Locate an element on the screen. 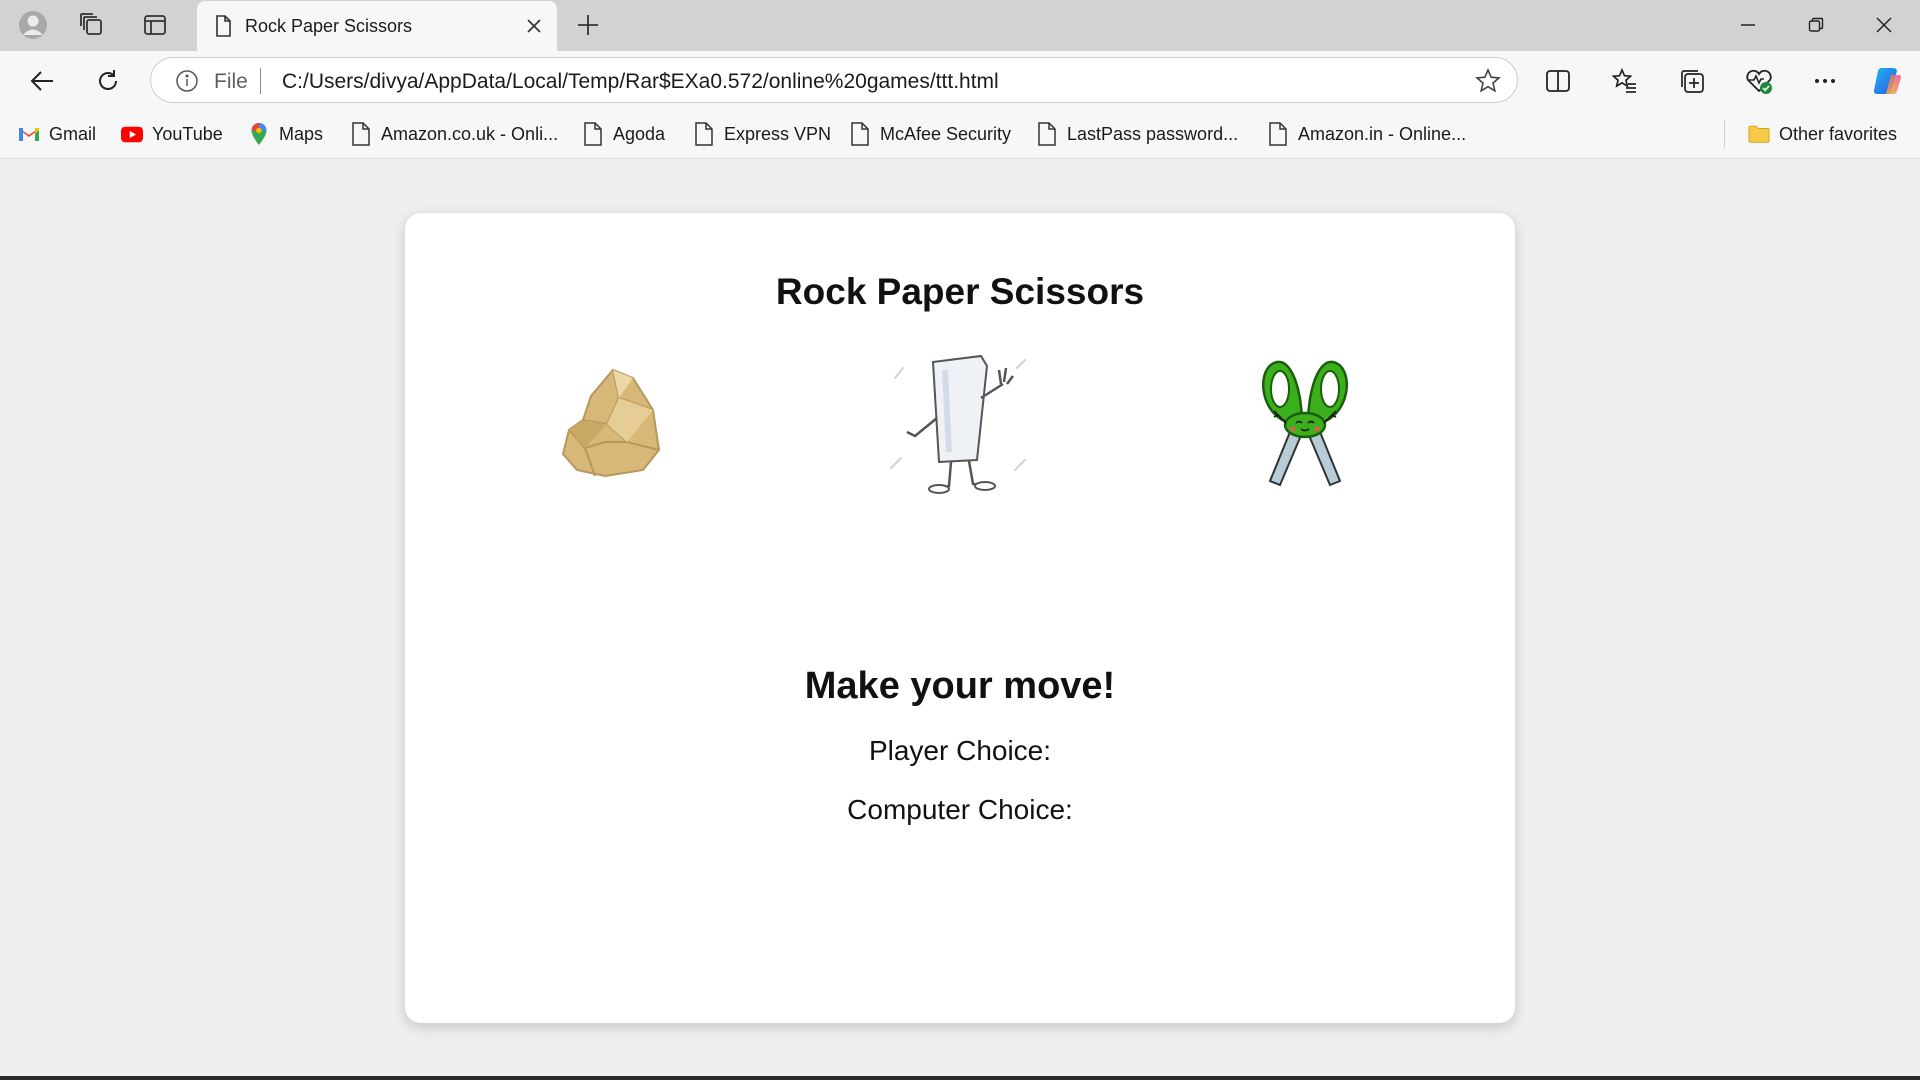 This screenshot has height=1080, width=1920. favorite-maps: Maps is located at coordinates (285, 134).